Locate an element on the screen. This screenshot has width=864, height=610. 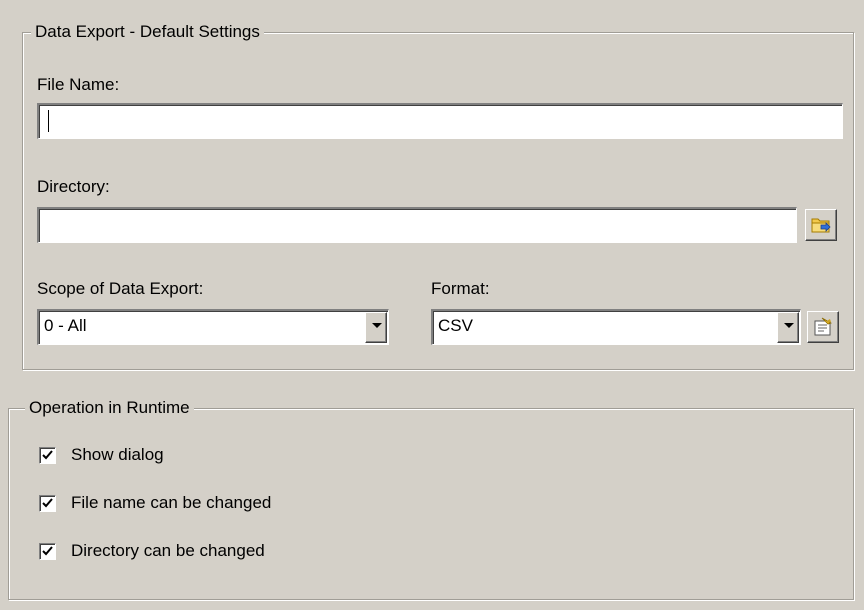
file-name-field is located at coordinates (440, 121).